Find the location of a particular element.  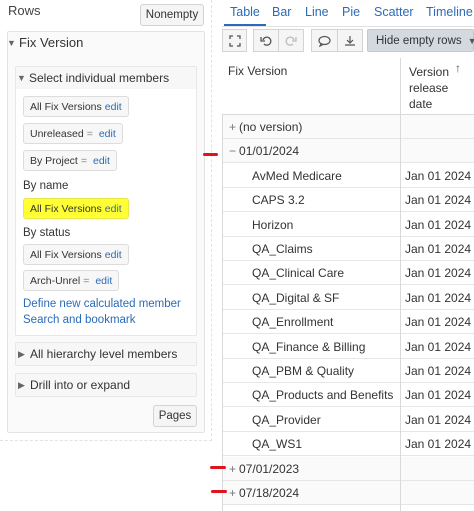

row-name: QA_Products and Benefits is located at coordinates (323, 395).